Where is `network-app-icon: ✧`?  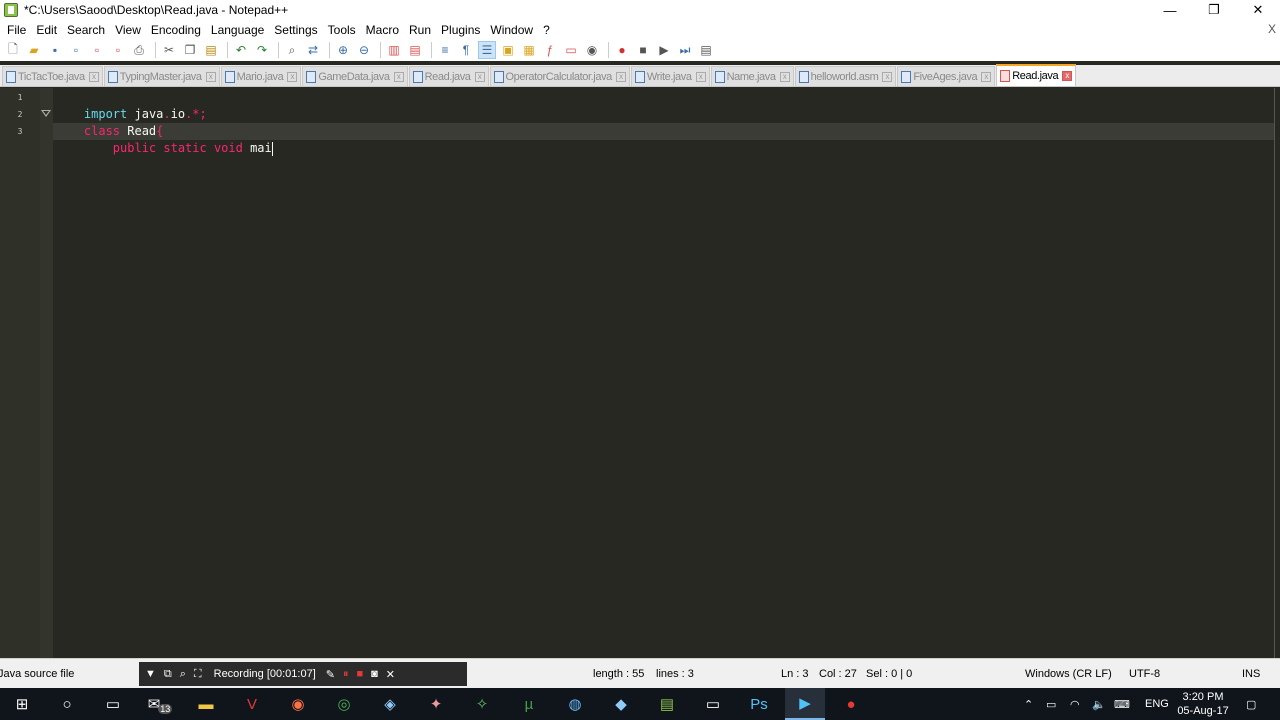
network-app-icon: ✧ is located at coordinates (482, 704).